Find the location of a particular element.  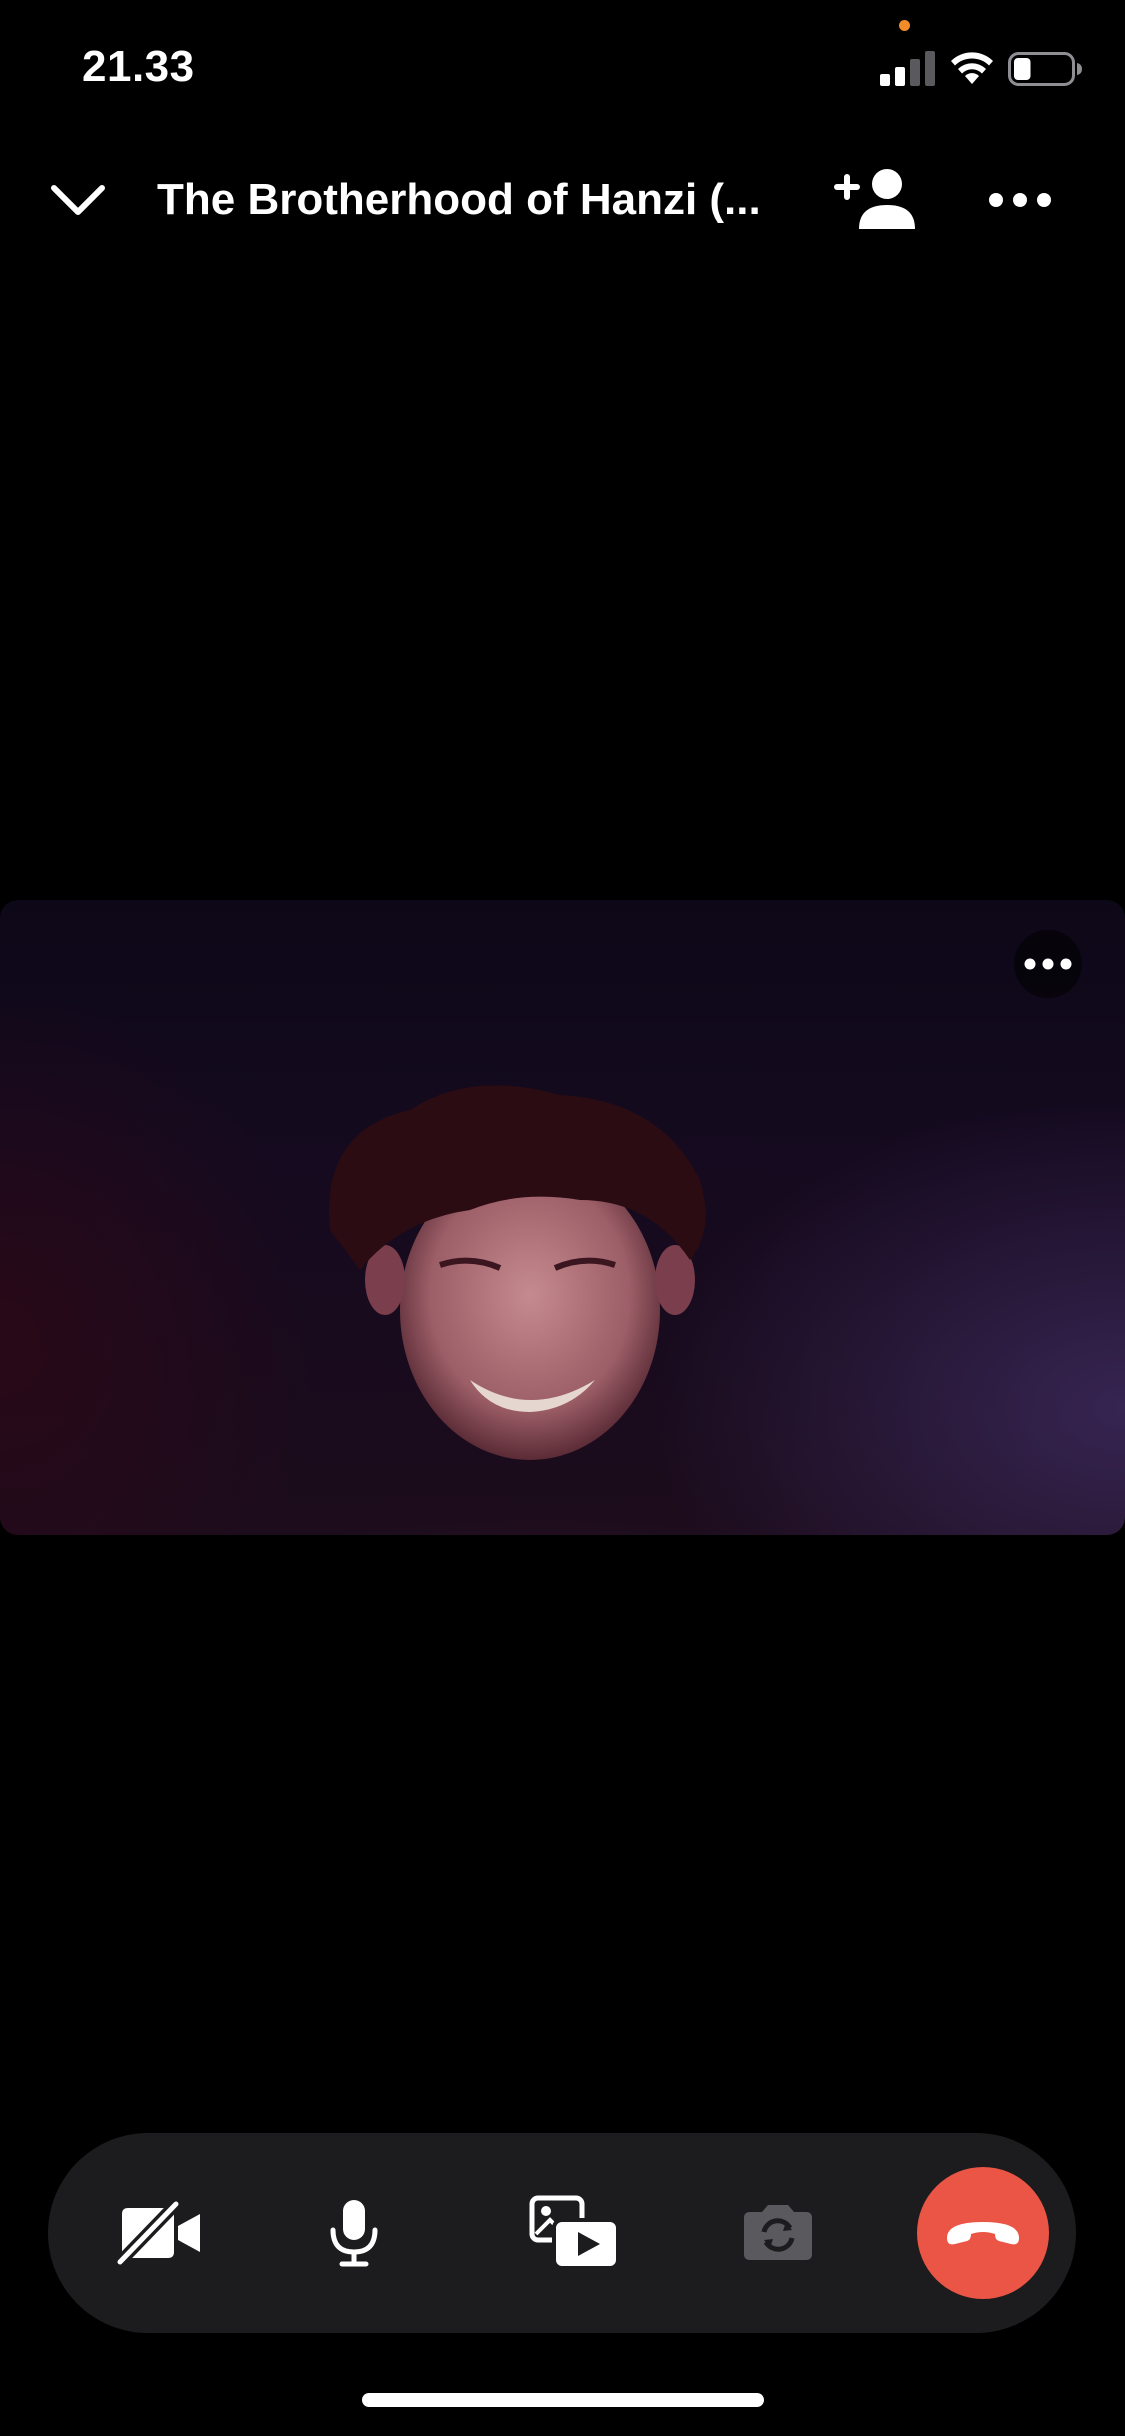

wifi-icon is located at coordinates (972, 68).